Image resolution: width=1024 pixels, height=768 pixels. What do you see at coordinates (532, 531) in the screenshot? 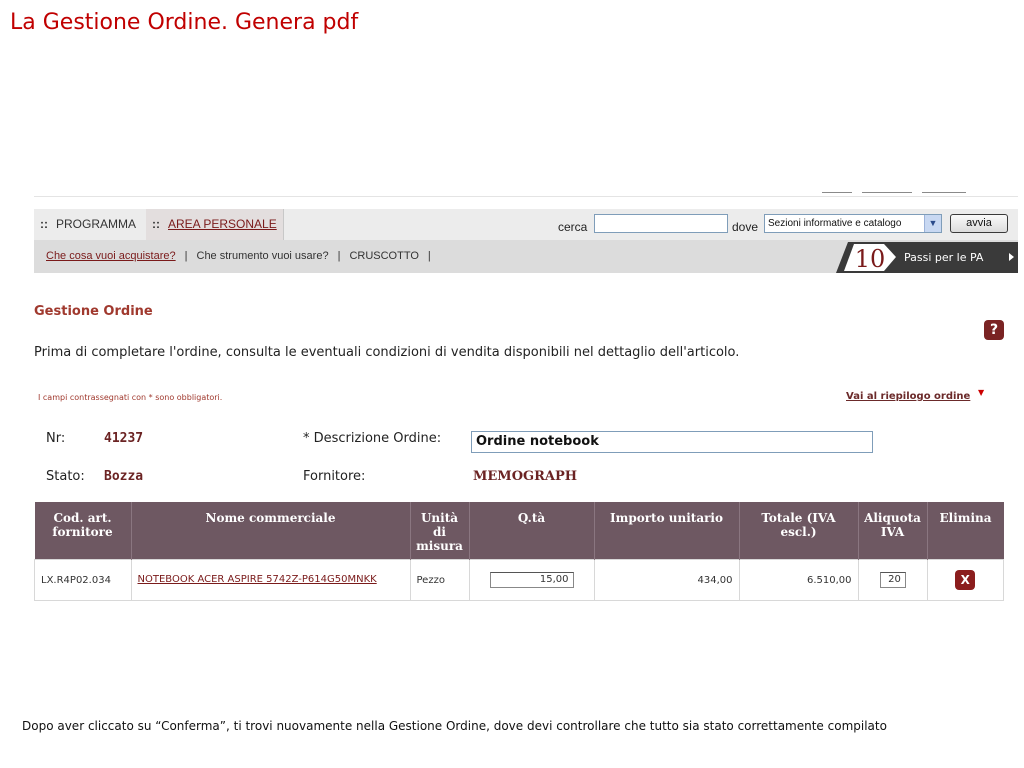
I see `col-header-qty: Q.tà` at bounding box center [532, 531].